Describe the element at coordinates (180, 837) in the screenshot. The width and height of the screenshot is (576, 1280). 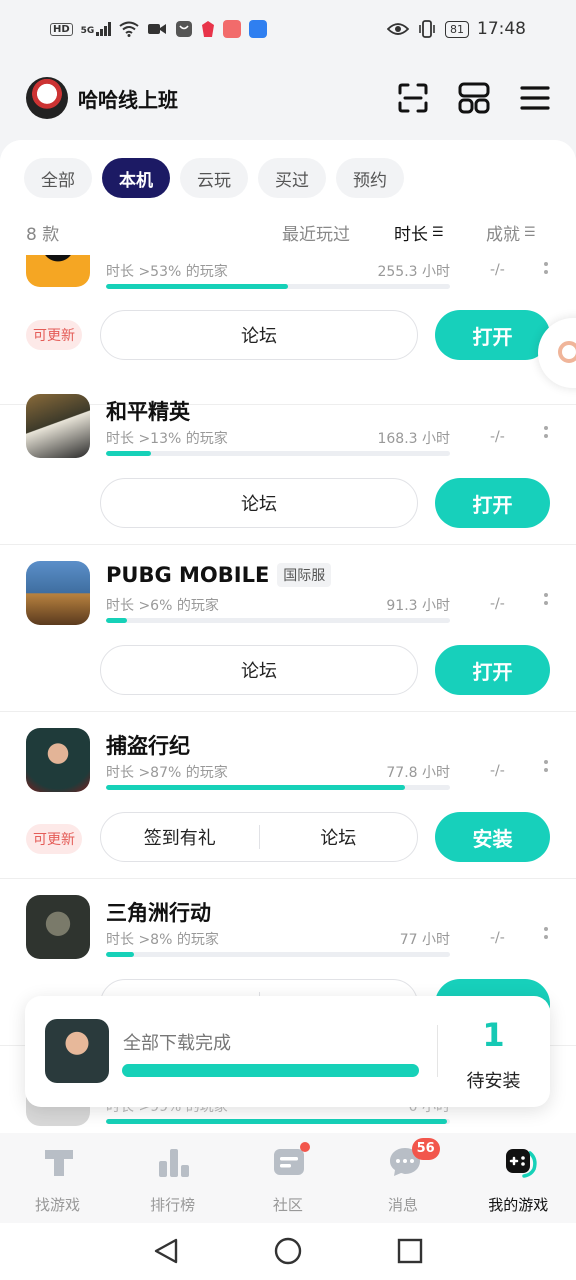
I see `checkin-gift-button: 签到有礼` at that location.